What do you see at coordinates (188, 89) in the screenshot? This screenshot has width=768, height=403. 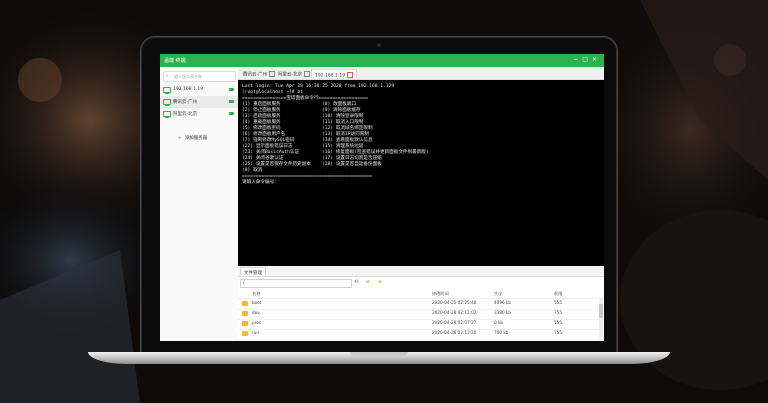 I see `server-label: 192.168.1.19` at bounding box center [188, 89].